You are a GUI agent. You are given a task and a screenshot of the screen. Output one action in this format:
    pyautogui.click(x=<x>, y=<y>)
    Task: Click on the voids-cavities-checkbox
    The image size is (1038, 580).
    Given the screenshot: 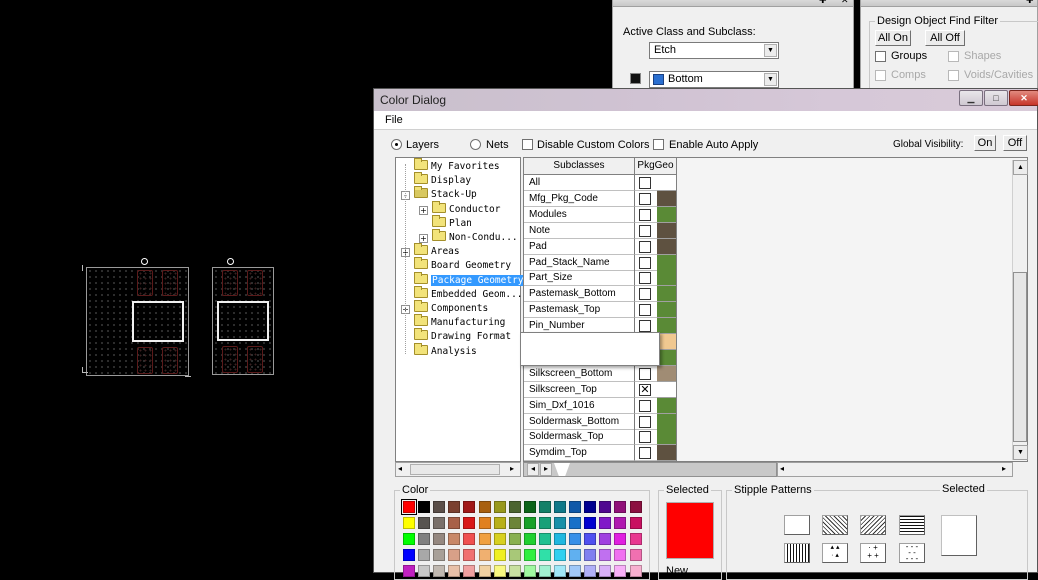 What is the action you would take?
    pyautogui.click(x=953, y=75)
    